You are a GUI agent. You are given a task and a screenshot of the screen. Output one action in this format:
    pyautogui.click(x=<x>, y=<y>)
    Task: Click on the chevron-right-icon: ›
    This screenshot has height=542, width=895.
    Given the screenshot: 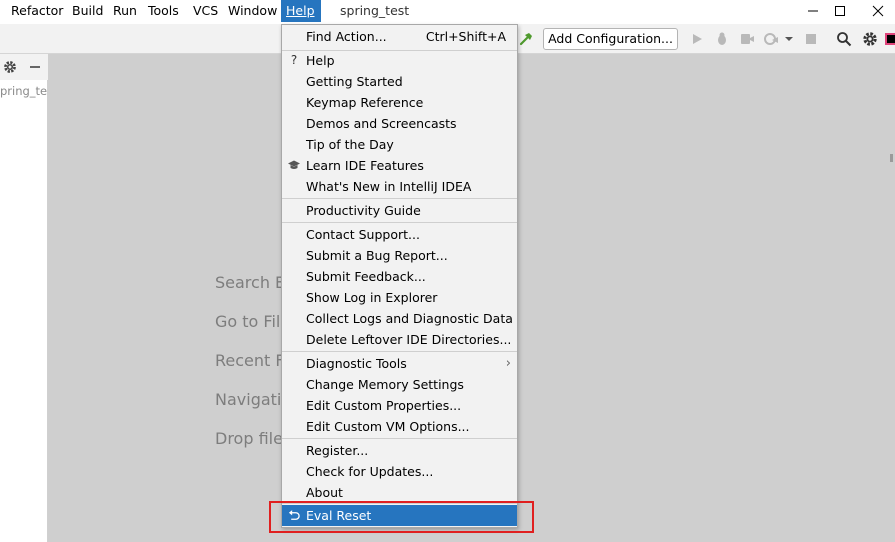 What is the action you would take?
    pyautogui.click(x=508, y=363)
    